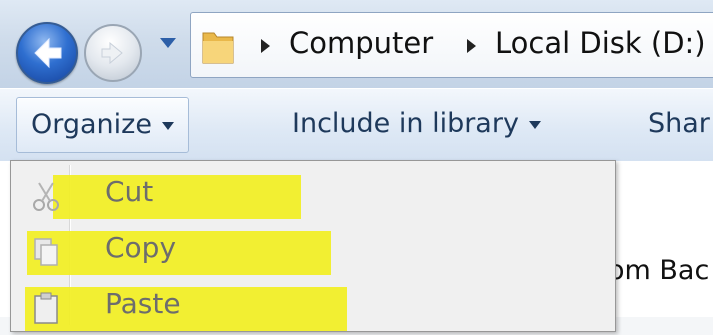 This screenshot has width=713, height=335. I want to click on share-label: Shar, so click(679, 123).